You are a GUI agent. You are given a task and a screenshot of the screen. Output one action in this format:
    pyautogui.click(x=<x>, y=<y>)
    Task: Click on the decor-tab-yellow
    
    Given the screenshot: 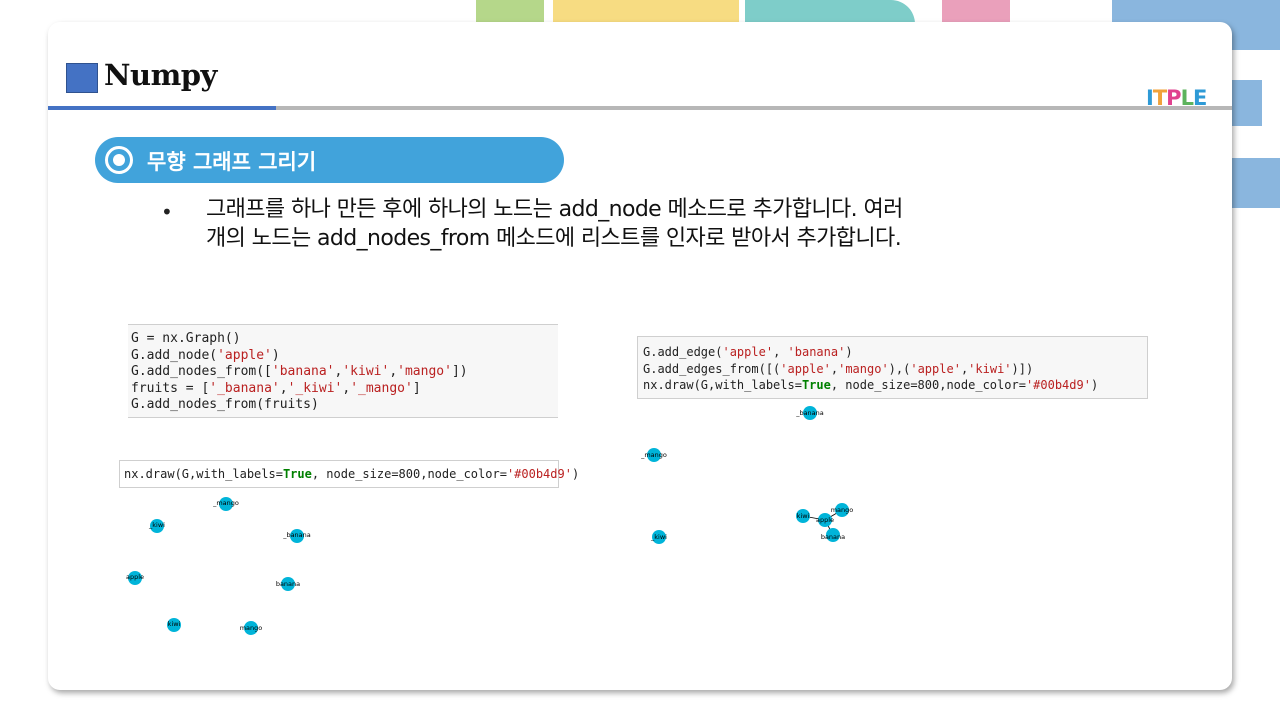 What is the action you would take?
    pyautogui.click(x=646, y=12)
    